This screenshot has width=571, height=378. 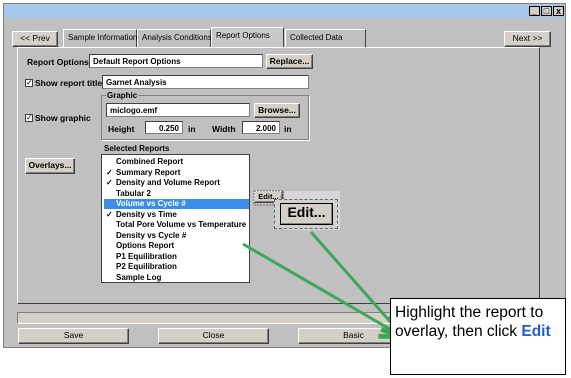 What do you see at coordinates (536, 331) in the screenshot?
I see `callout-highlight: Edit` at bounding box center [536, 331].